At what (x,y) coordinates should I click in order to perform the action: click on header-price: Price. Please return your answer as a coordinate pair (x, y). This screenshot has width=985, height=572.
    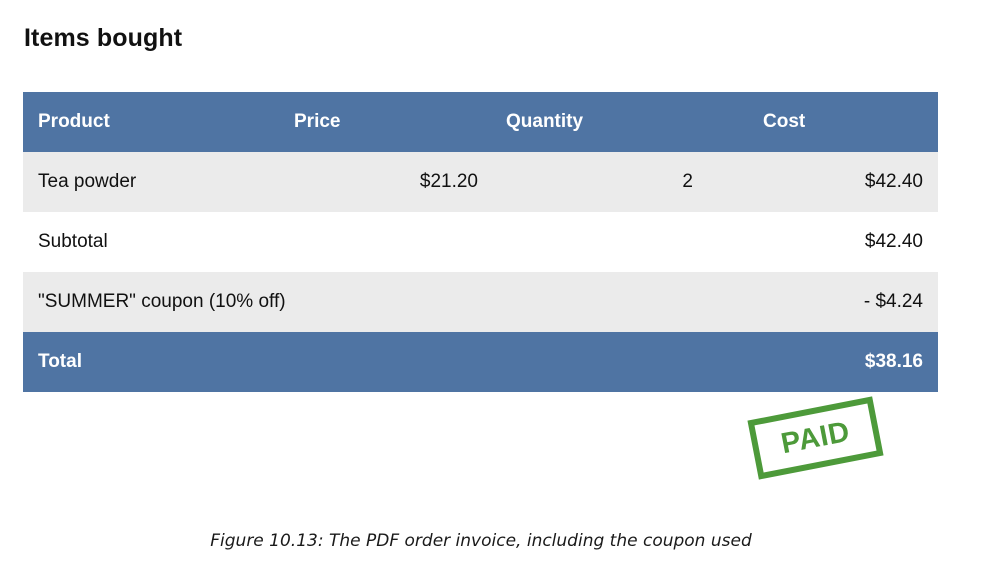
    Looking at the image, I should click on (317, 121).